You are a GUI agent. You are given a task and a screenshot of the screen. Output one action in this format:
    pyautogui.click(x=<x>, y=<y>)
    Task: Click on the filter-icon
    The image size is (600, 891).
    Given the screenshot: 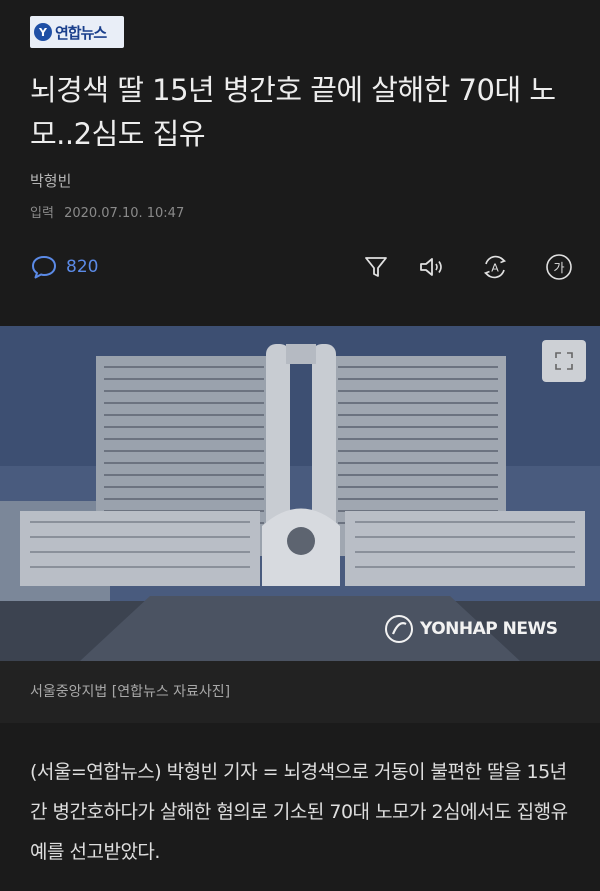 What is the action you would take?
    pyautogui.click(x=376, y=267)
    